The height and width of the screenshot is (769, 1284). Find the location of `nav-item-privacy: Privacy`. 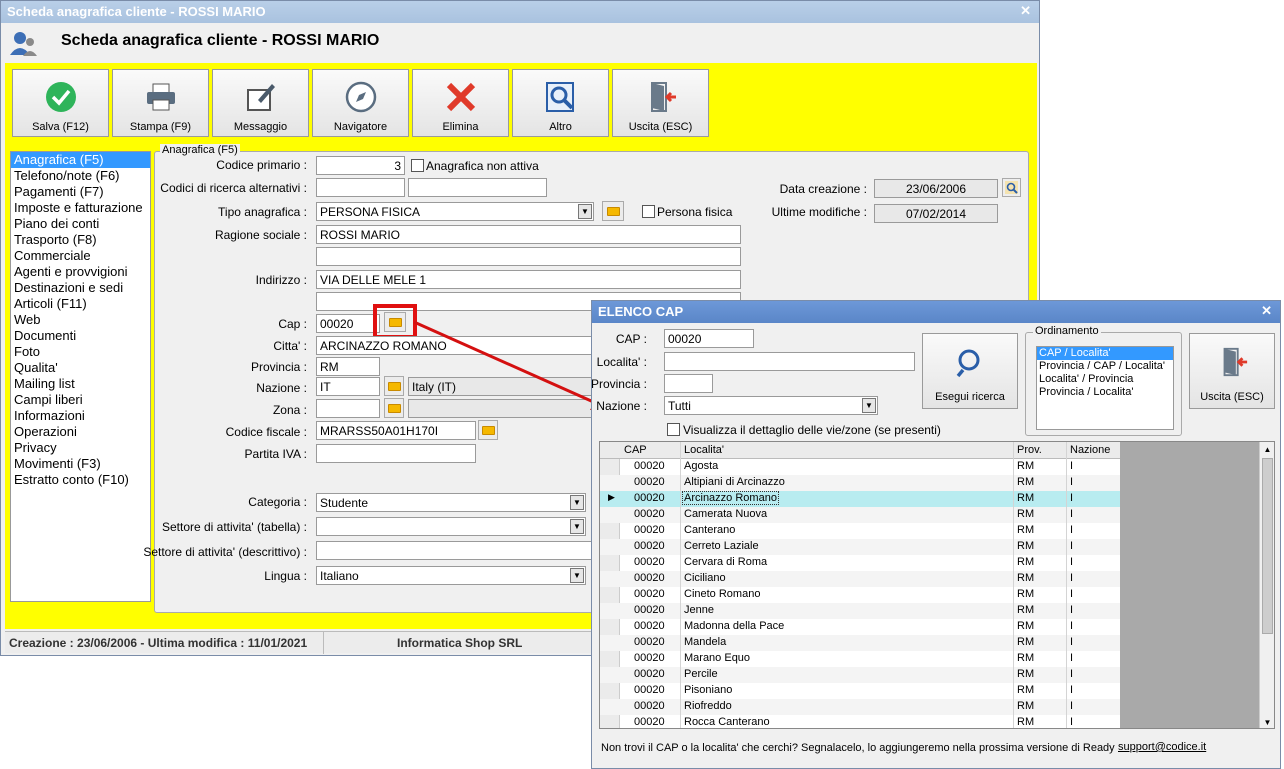

nav-item-privacy: Privacy is located at coordinates (80, 448).